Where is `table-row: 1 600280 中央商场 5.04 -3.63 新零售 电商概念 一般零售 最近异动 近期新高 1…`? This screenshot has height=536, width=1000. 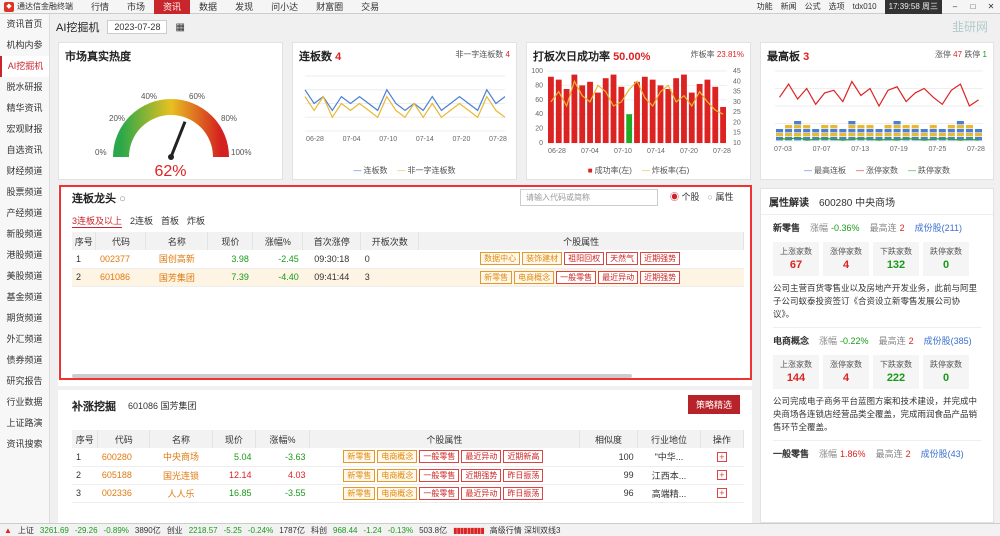
table-row: 1 600280 中央商场 5.04 -3.63 新零售 电商概念 一般零售 最近异动 近期新高 1… is located at coordinates (408, 457).